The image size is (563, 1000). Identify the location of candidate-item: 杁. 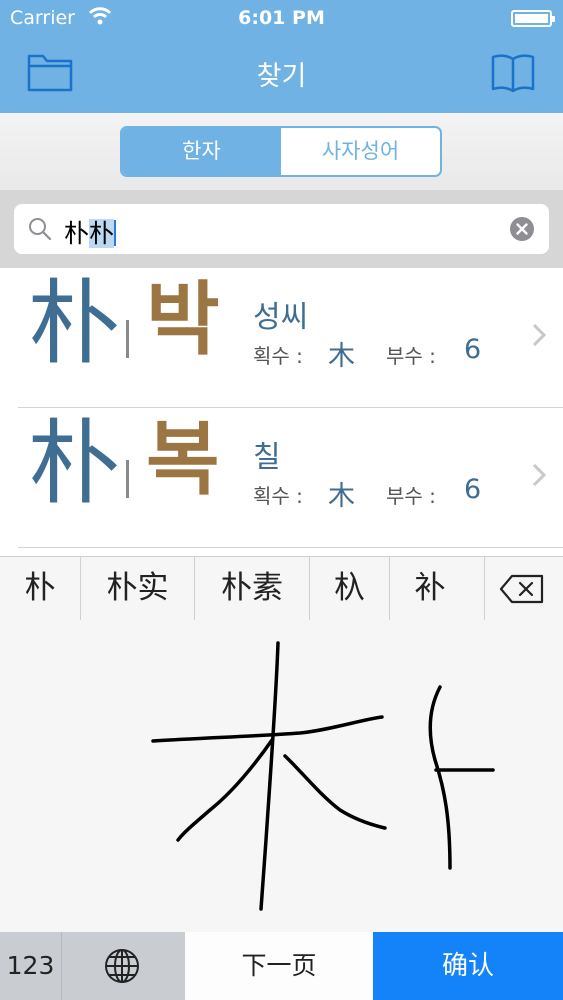
(349, 588).